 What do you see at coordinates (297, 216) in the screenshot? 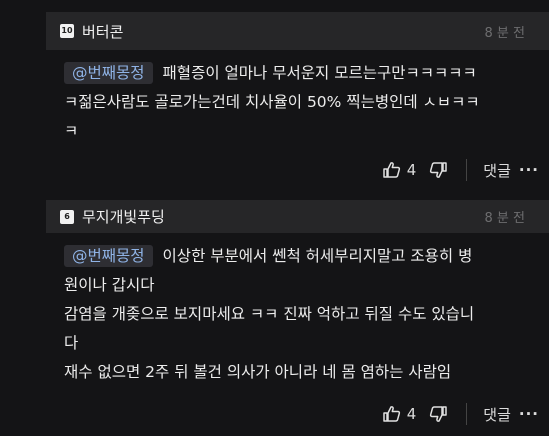
I see `comment-header: 6 무지개빛푸딩 8 분 전` at bounding box center [297, 216].